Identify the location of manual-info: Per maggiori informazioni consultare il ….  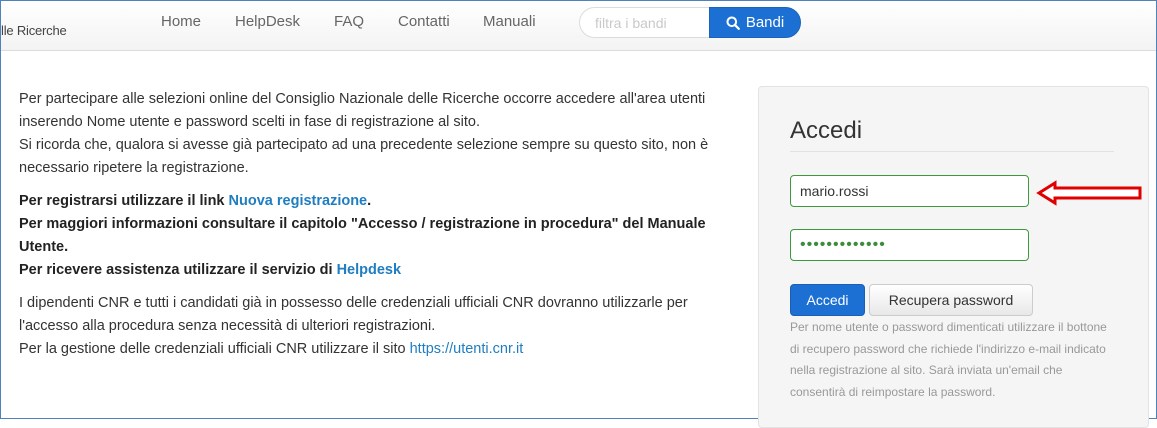
(362, 235).